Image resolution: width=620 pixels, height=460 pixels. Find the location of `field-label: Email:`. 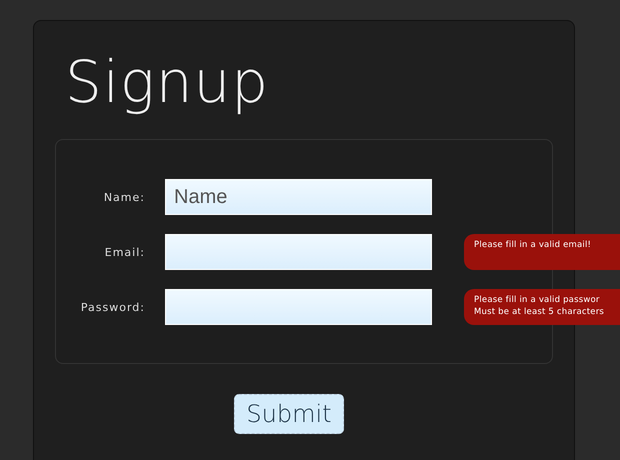

field-label: Email: is located at coordinates (124, 252).